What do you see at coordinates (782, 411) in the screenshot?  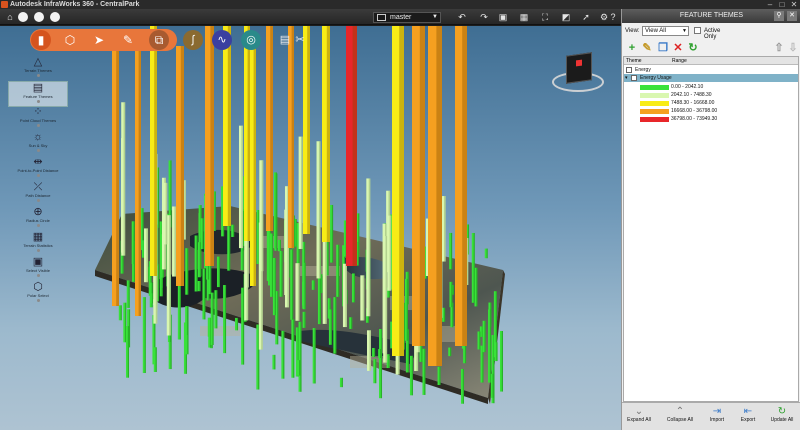 I see `update-icon: ↻` at bounding box center [782, 411].